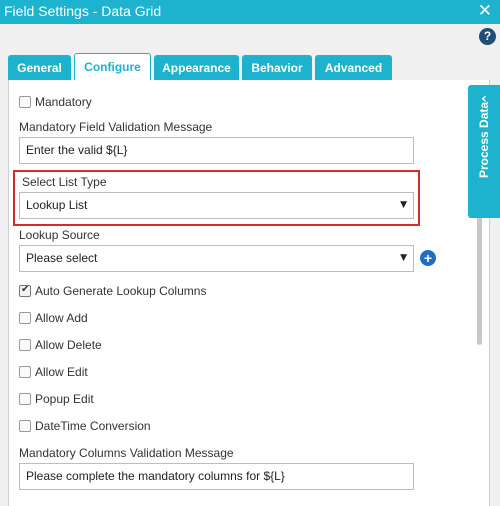  Describe the element at coordinates (484, 139) in the screenshot. I see `process-data-label: Process Data` at that location.